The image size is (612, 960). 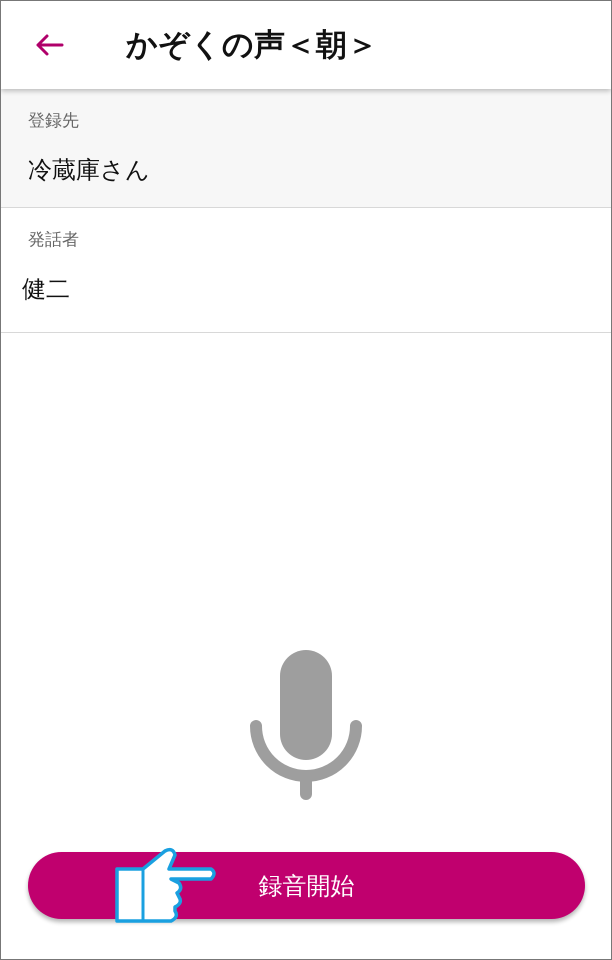 I want to click on microphone-icon, so click(x=306, y=726).